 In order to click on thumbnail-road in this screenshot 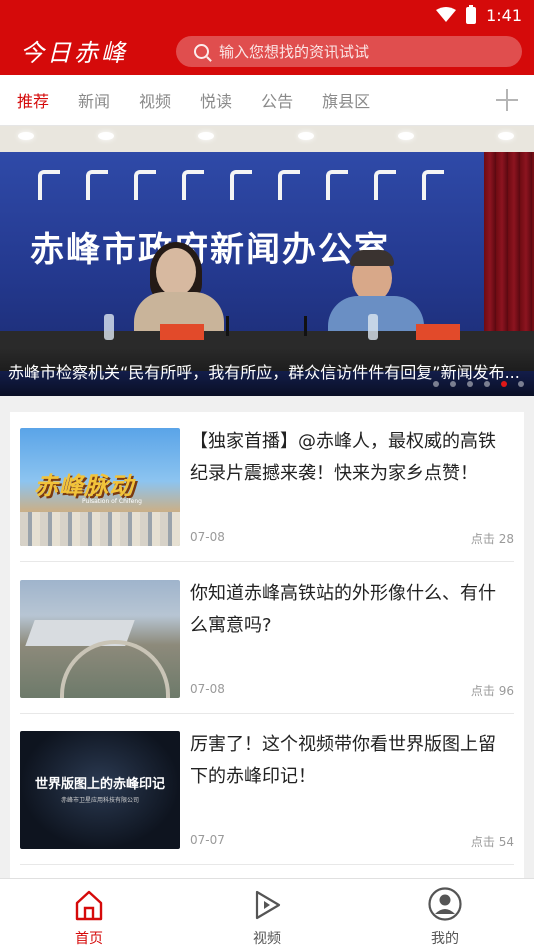, I will do `click(115, 669)`.